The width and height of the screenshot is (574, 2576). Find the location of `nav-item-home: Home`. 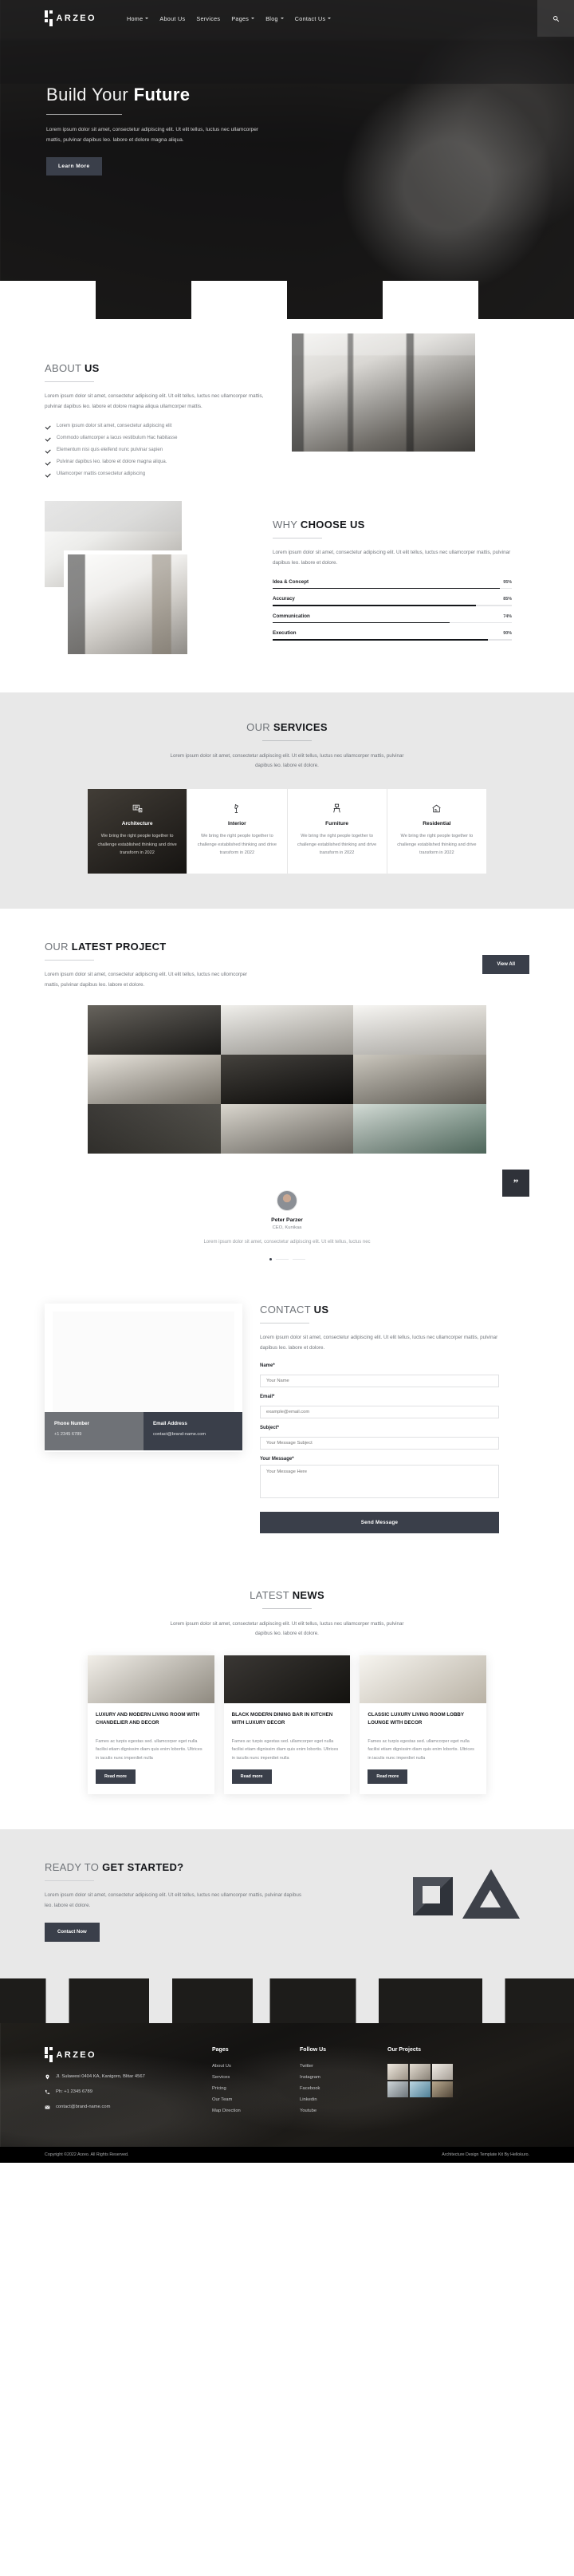

nav-item-home: Home is located at coordinates (138, 18).